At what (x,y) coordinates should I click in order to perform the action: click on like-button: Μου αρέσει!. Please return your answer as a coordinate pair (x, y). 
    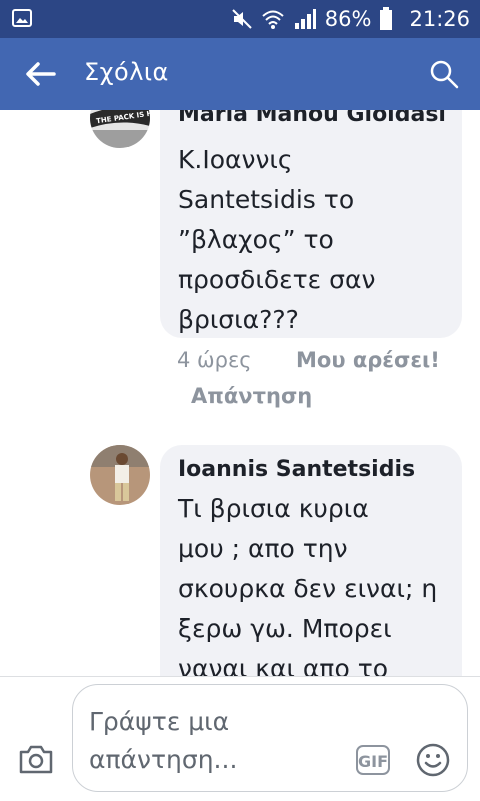
    Looking at the image, I should click on (368, 360).